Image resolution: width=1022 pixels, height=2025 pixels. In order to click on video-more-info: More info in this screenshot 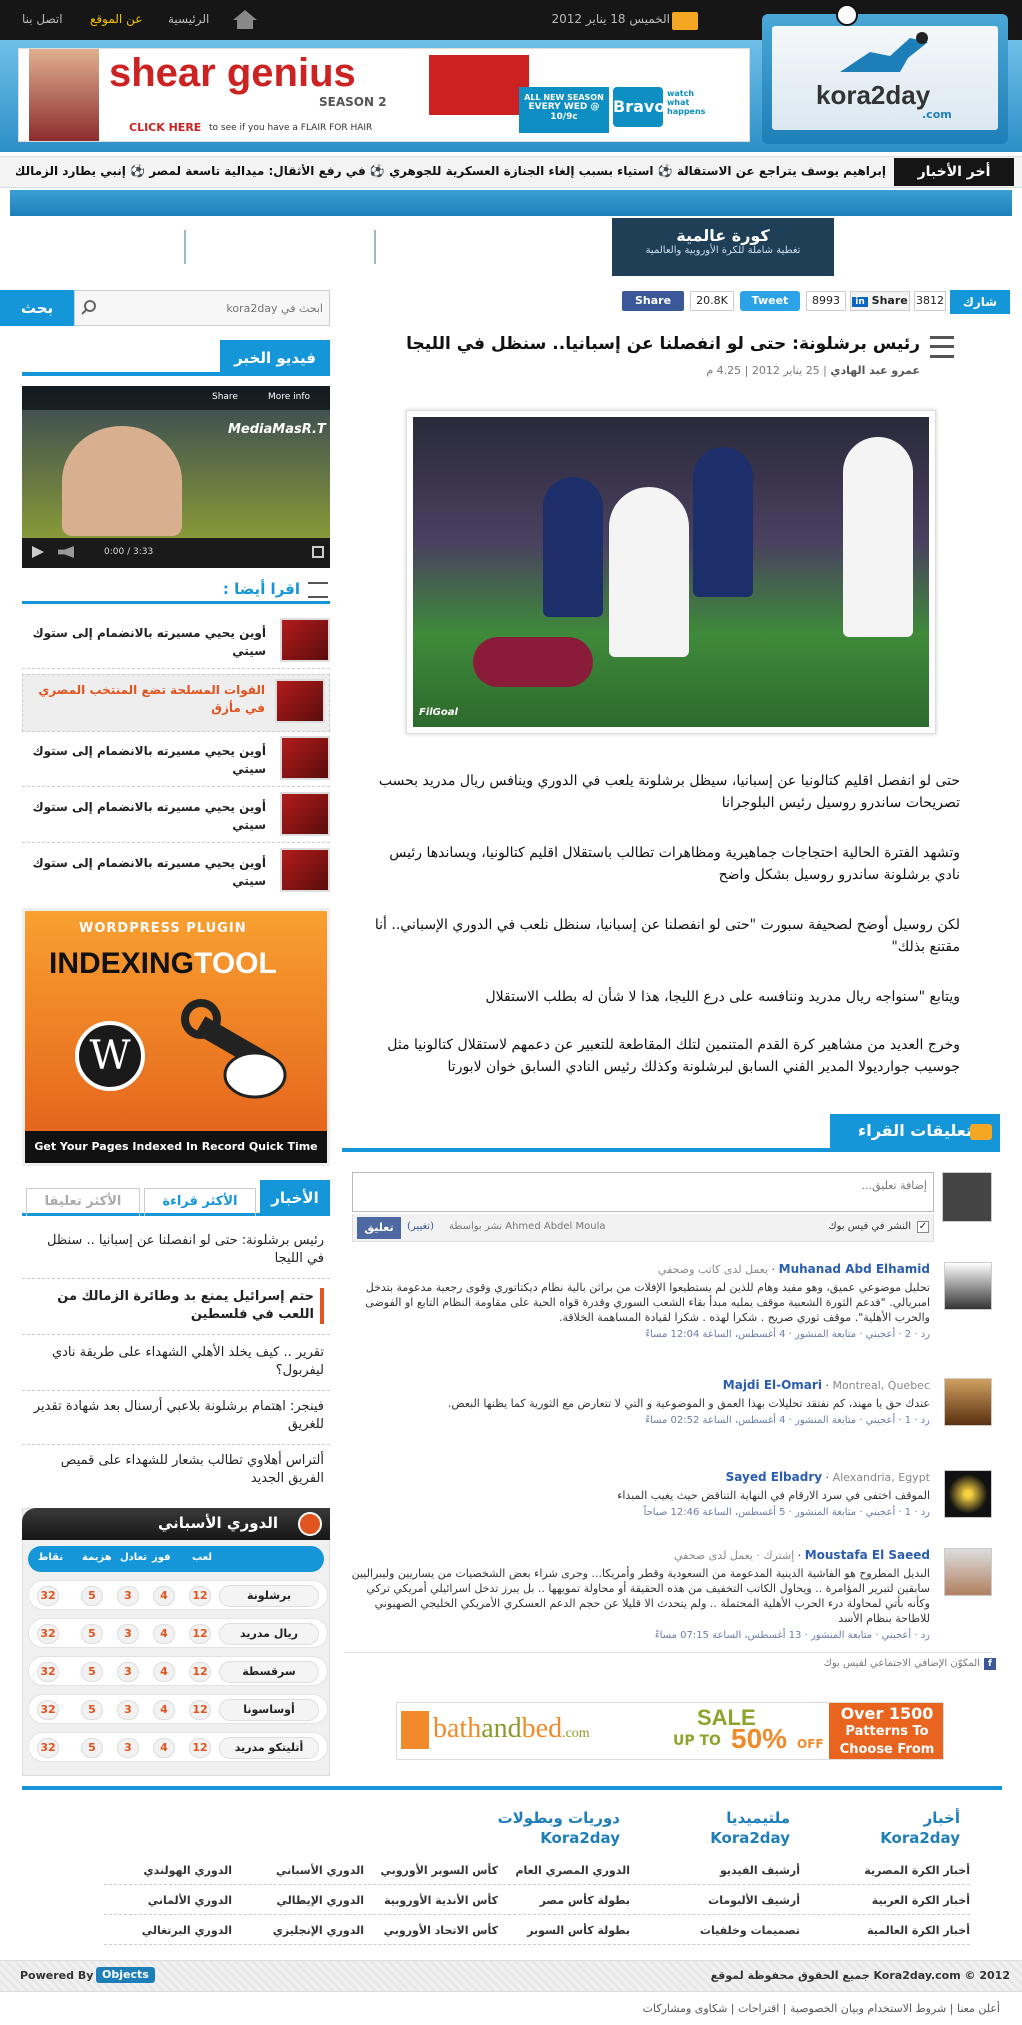, I will do `click(289, 397)`.